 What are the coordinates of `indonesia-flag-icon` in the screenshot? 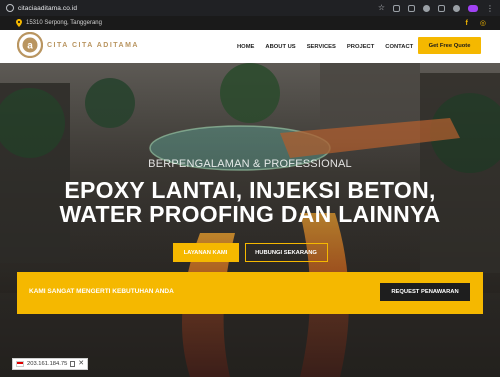 It's located at (20, 364).